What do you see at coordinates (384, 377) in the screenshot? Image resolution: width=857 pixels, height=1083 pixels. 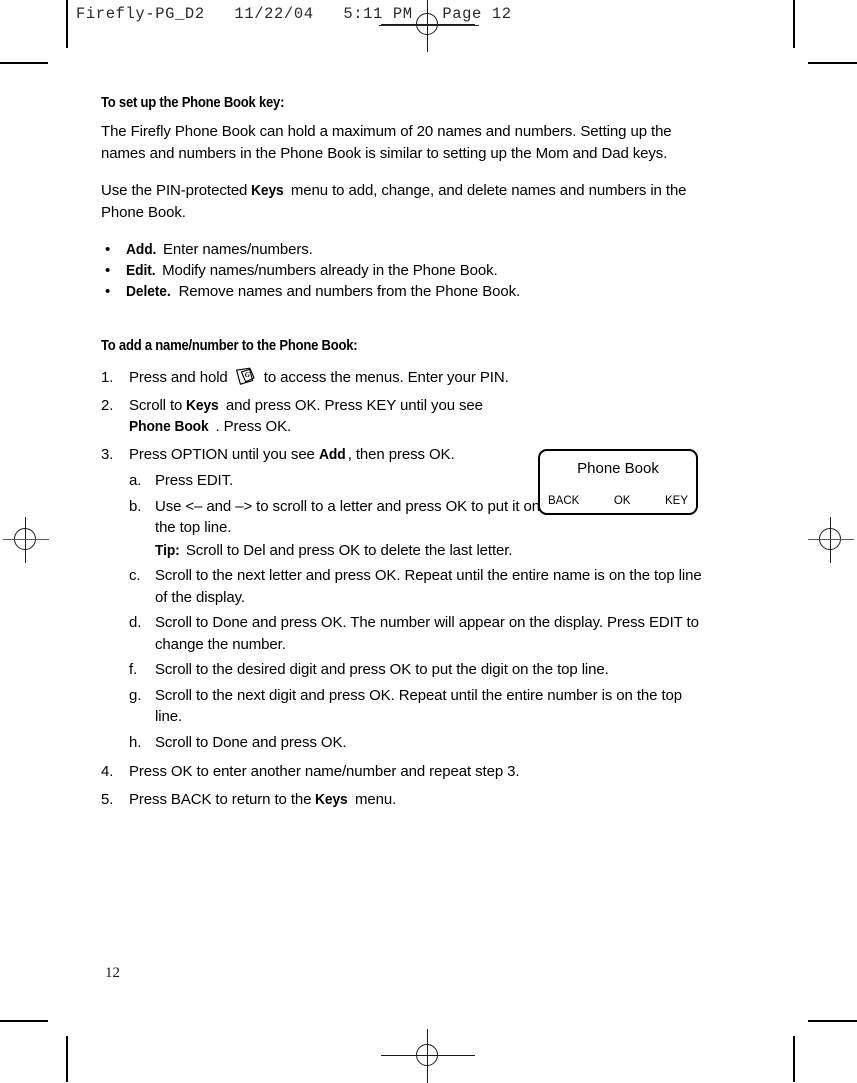 I see `step-1-text-post: to access the menus. Enter your PIN.` at bounding box center [384, 377].